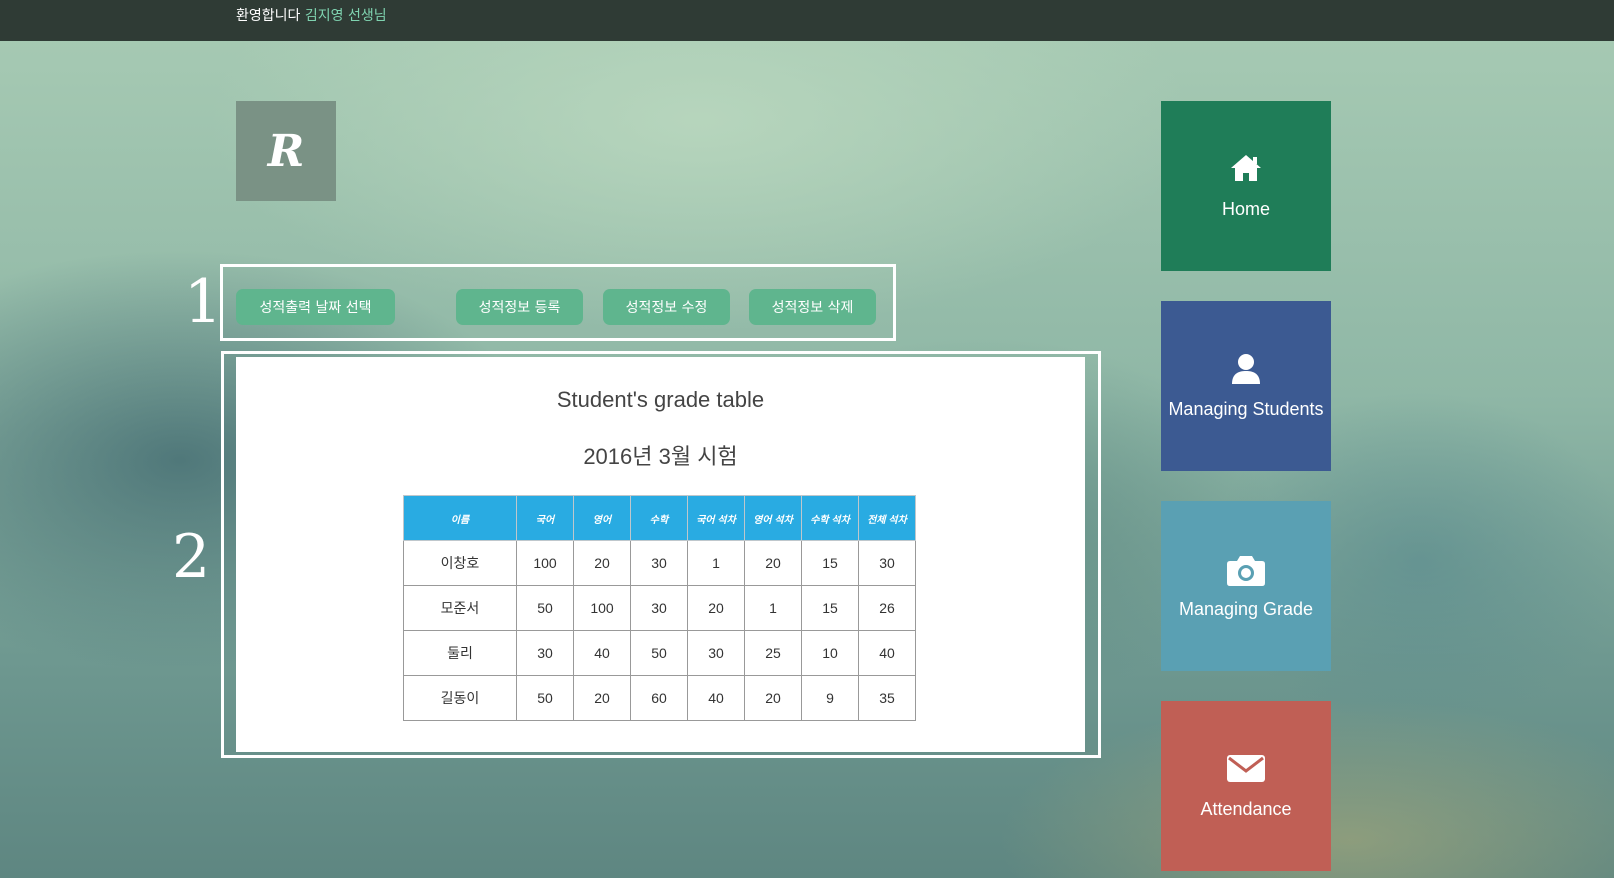 The height and width of the screenshot is (878, 1614). Describe the element at coordinates (807, 20) in the screenshot. I see `top-bar: 환영합니다 김지영 선생님` at that location.